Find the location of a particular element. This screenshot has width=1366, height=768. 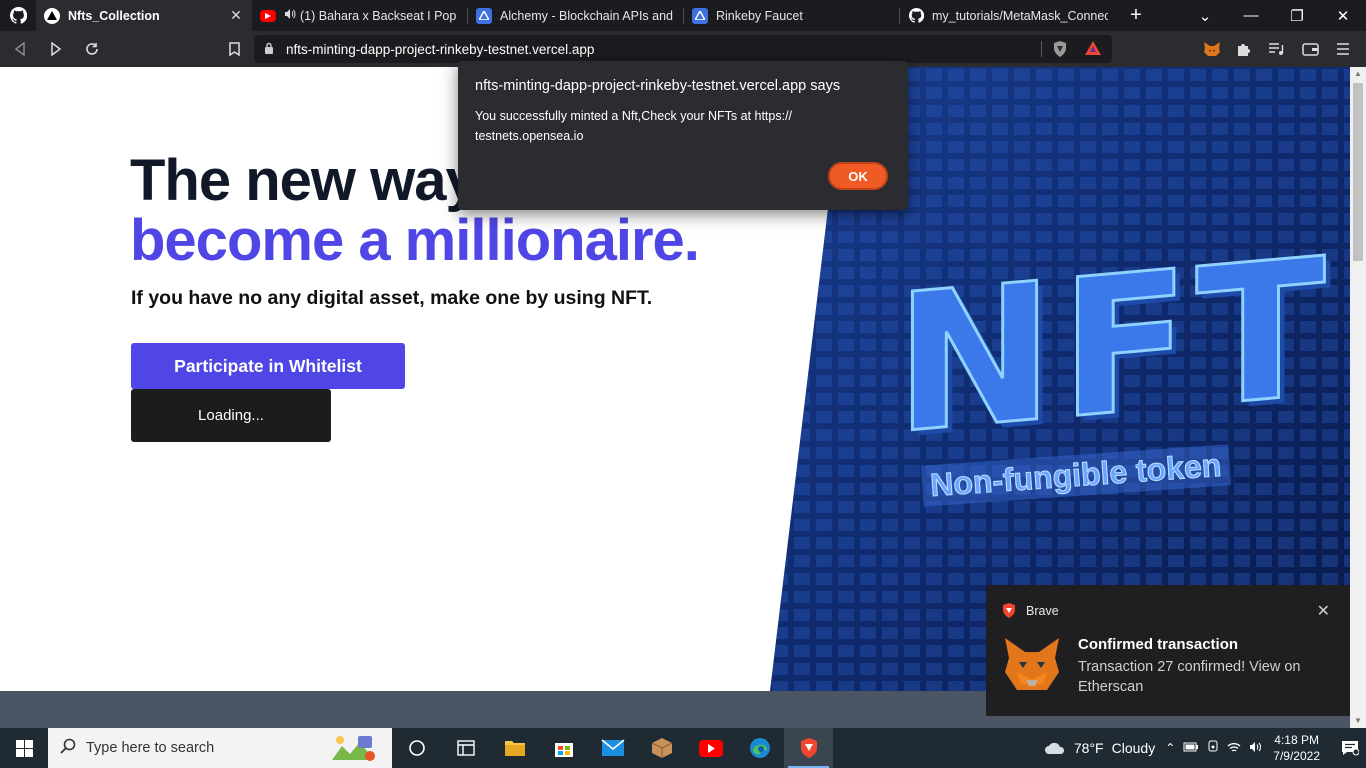

brave-shields-icon is located at coordinates (1060, 50).